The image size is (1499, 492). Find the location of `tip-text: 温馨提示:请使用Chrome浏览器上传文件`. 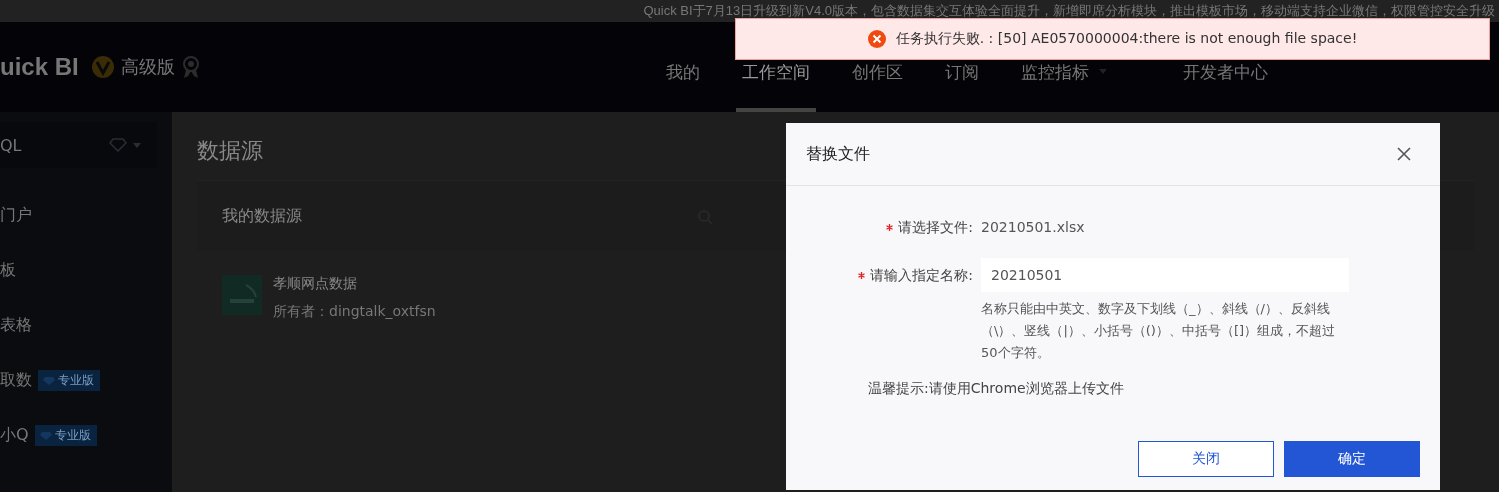

tip-text: 温馨提示:请使用Chrome浏览器上传文件 is located at coordinates (996, 389).